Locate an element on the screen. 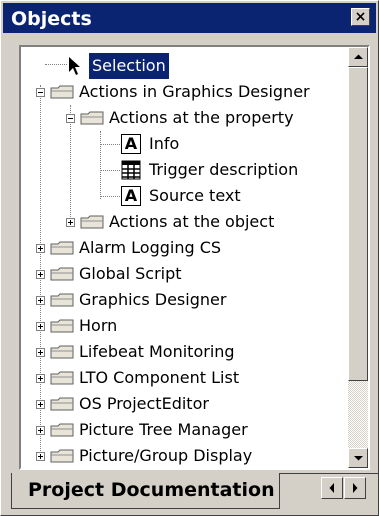 The height and width of the screenshot is (516, 379). tree-item-label: Lifebeat Monitoring is located at coordinates (157, 351).